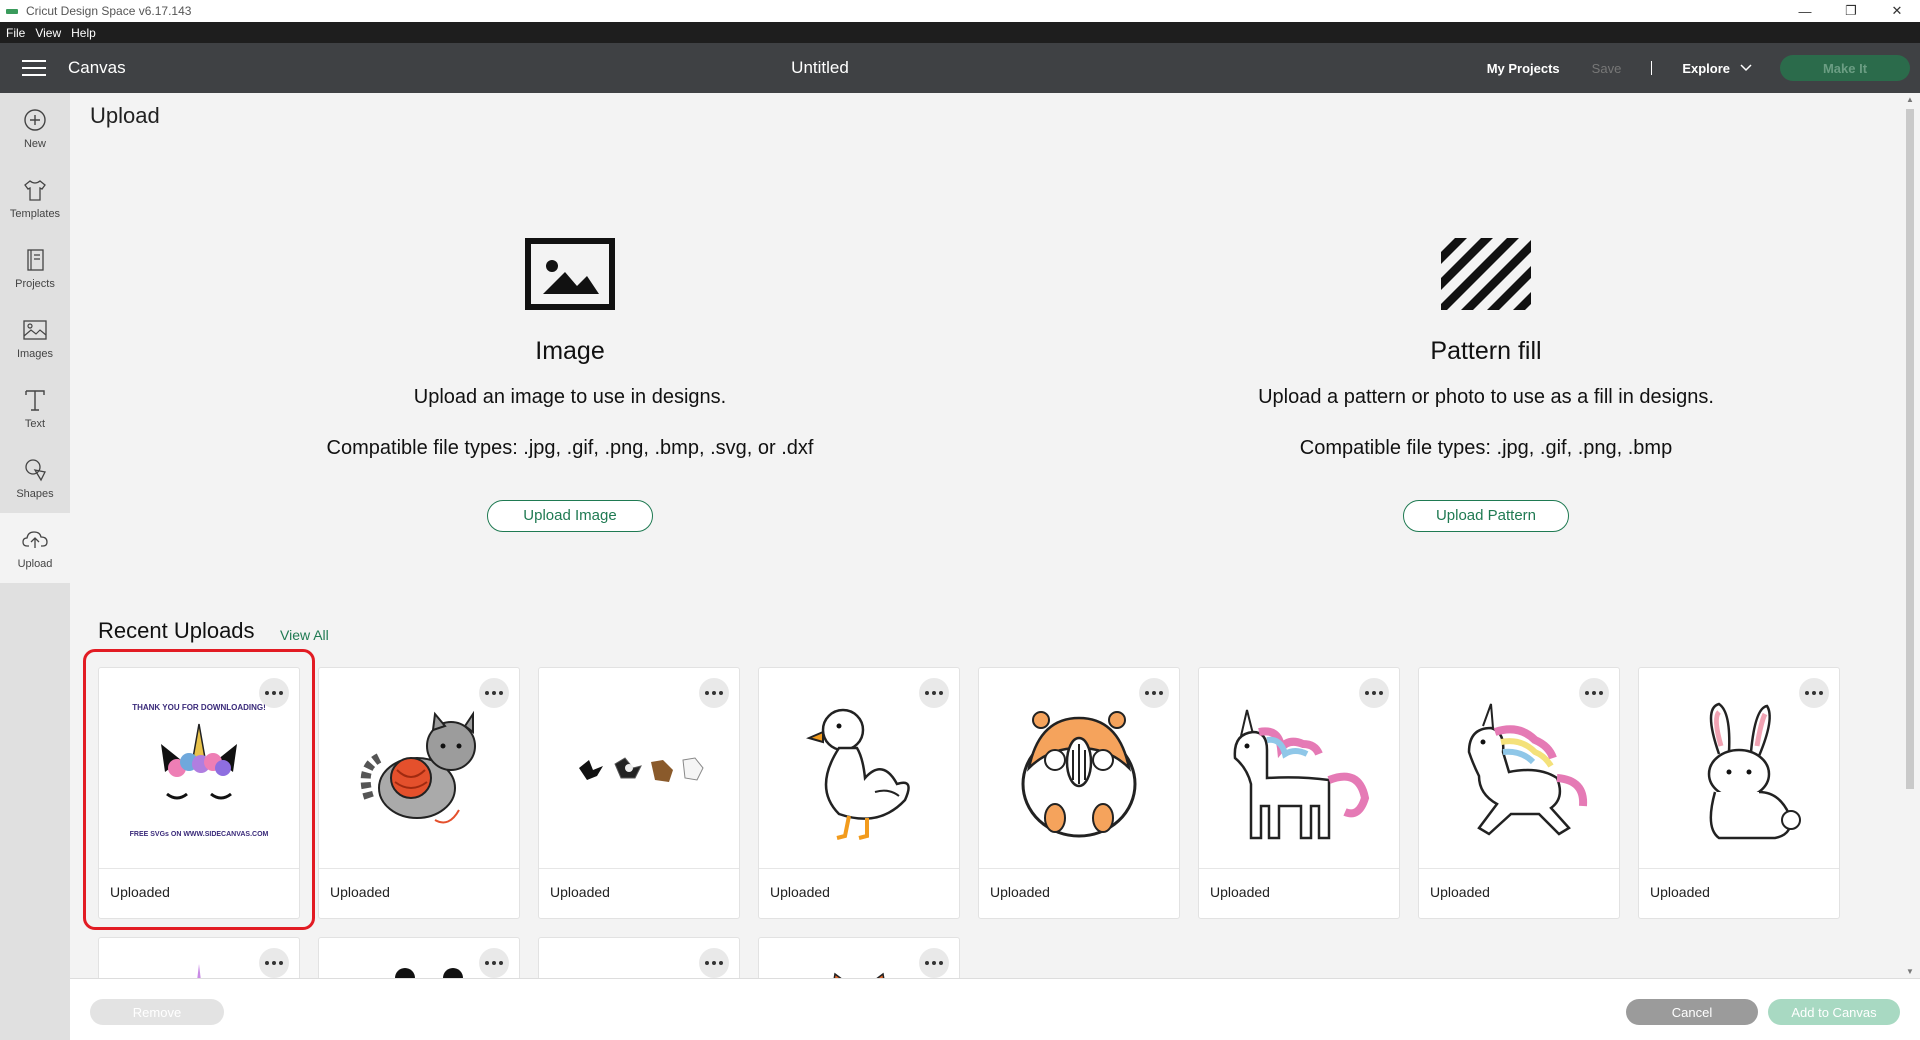  I want to click on sidebar-item-new: New, so click(35, 128).